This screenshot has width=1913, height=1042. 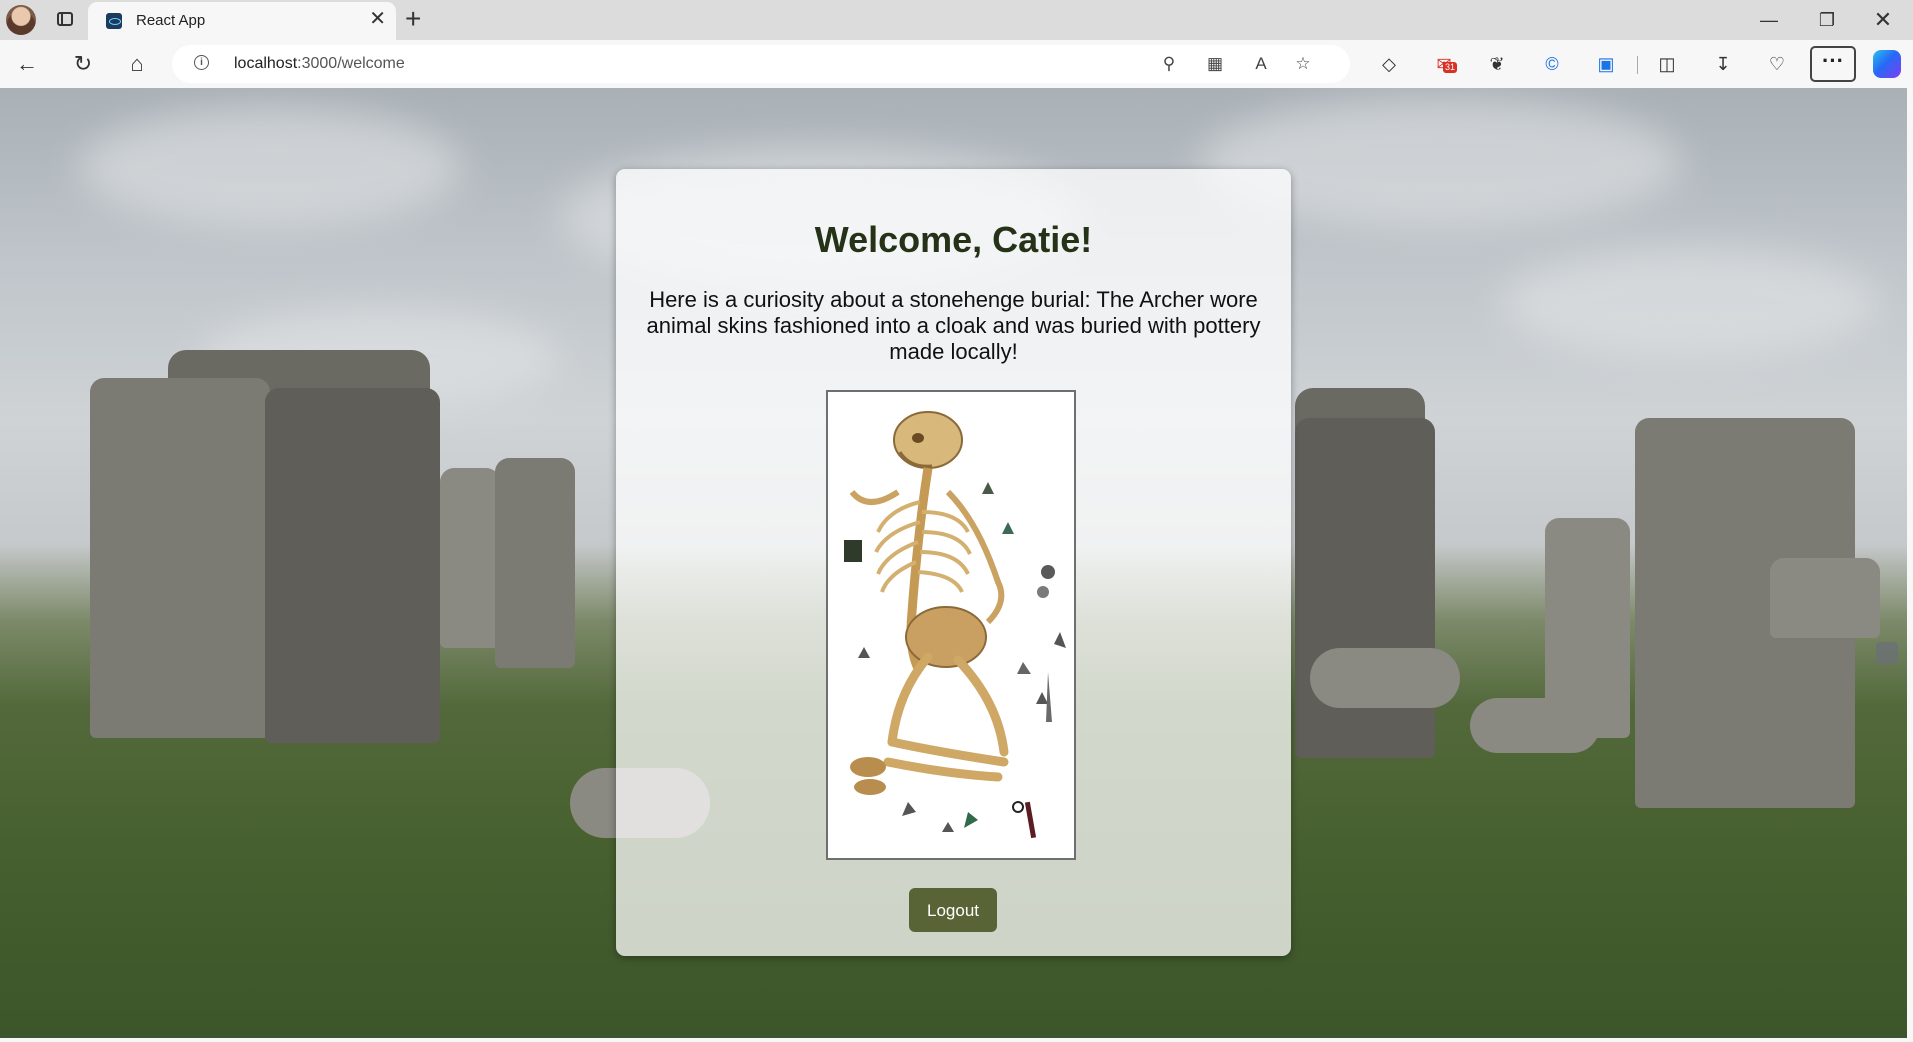 What do you see at coordinates (1723, 64) in the screenshot?
I see `downloads-icon: ↧` at bounding box center [1723, 64].